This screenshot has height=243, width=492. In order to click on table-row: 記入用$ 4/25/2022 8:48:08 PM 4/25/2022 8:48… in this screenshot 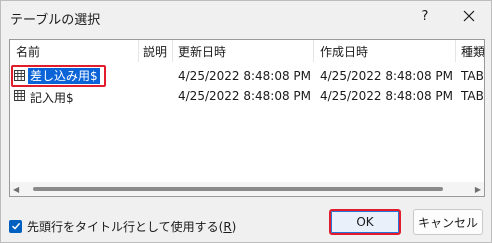, I will do `click(247, 96)`.